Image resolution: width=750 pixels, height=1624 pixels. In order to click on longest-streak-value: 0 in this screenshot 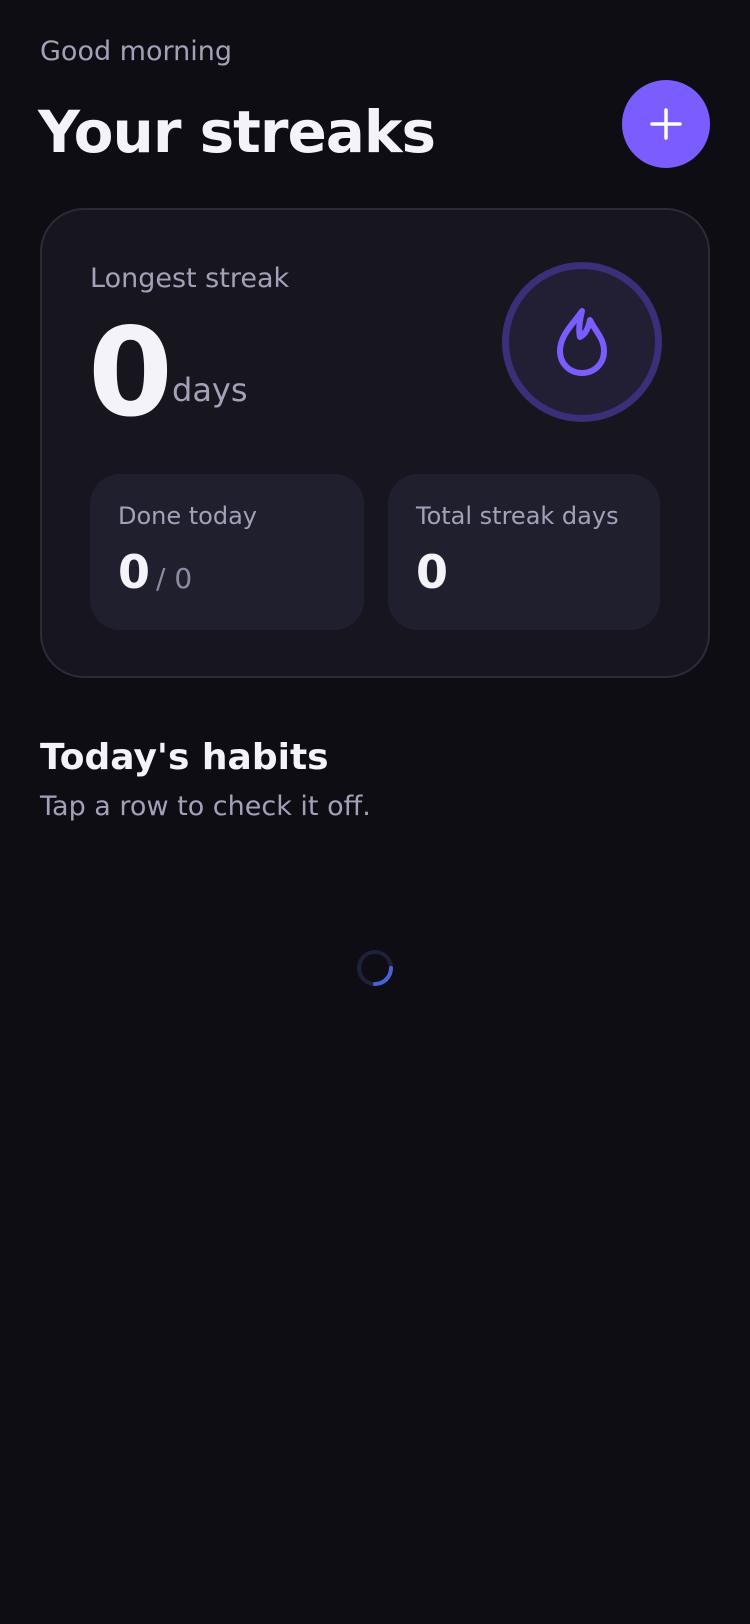, I will do `click(130, 373)`.